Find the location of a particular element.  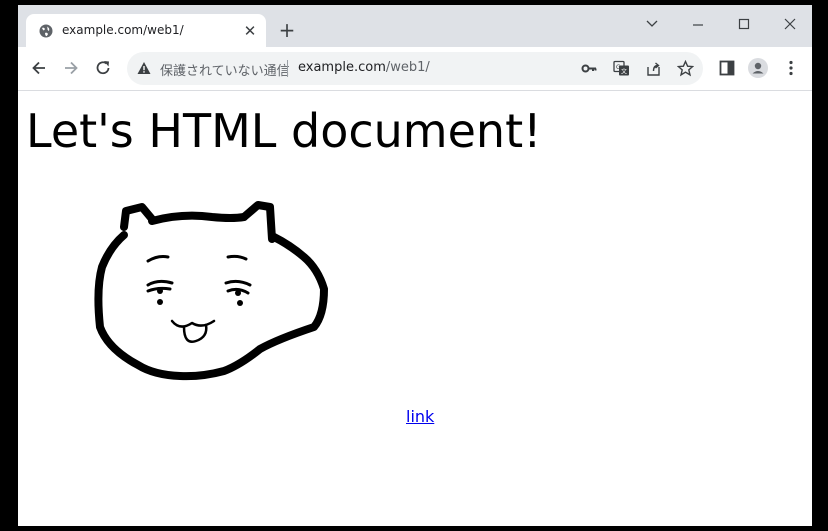

plus-icon: + is located at coordinates (287, 30).